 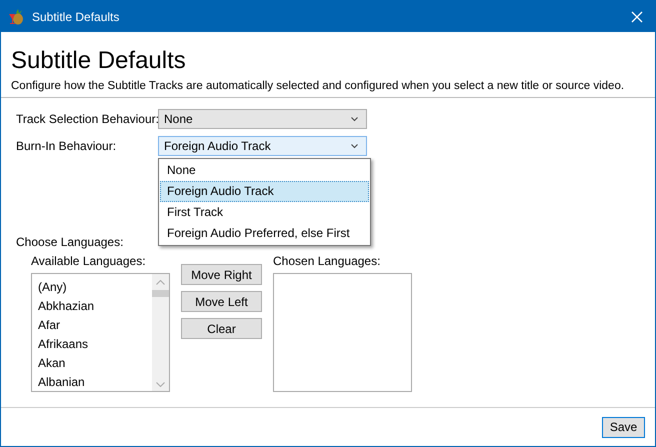 What do you see at coordinates (95, 363) in the screenshot?
I see `list-item: Akan` at bounding box center [95, 363].